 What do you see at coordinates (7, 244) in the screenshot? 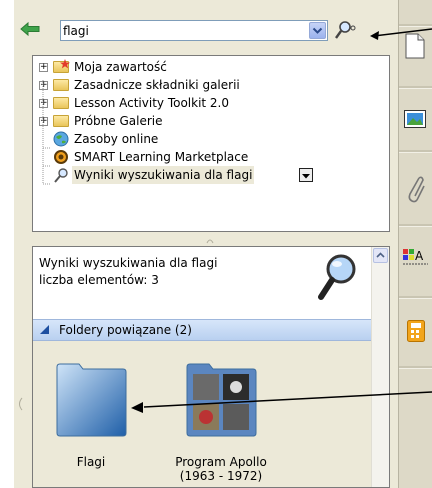
I see `left-margin` at bounding box center [7, 244].